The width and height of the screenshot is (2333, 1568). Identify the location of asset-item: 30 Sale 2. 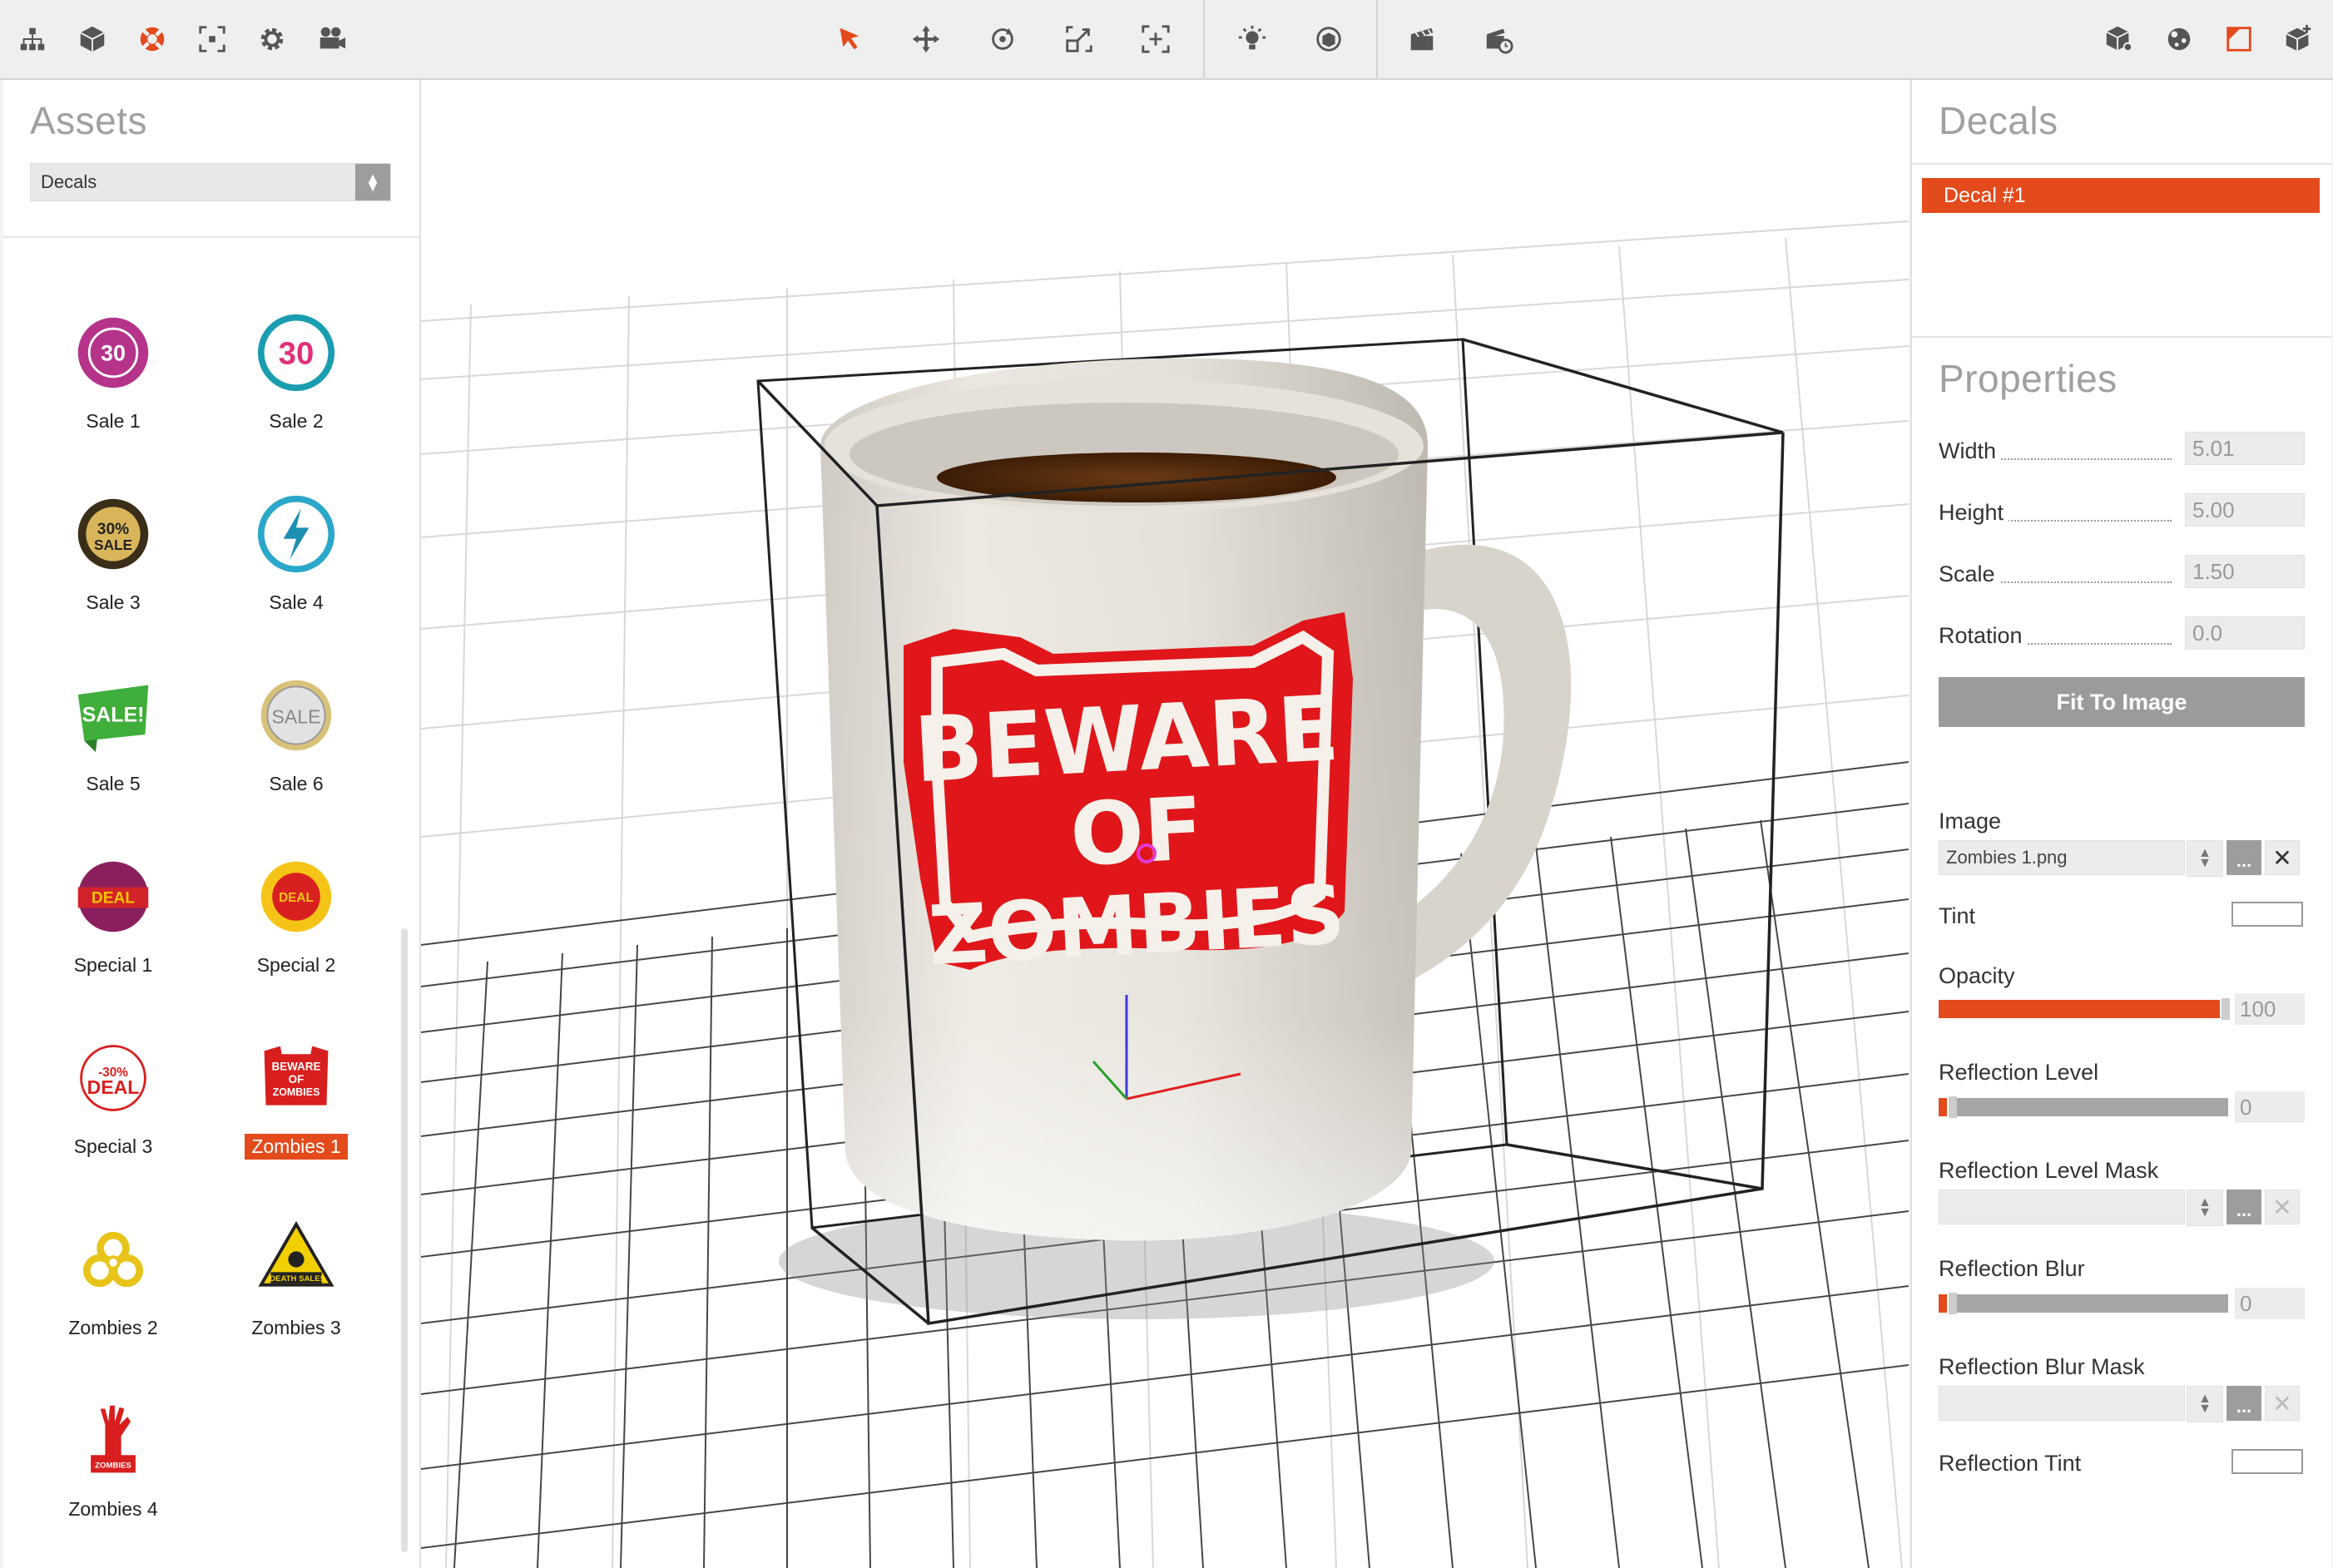
(296, 379).